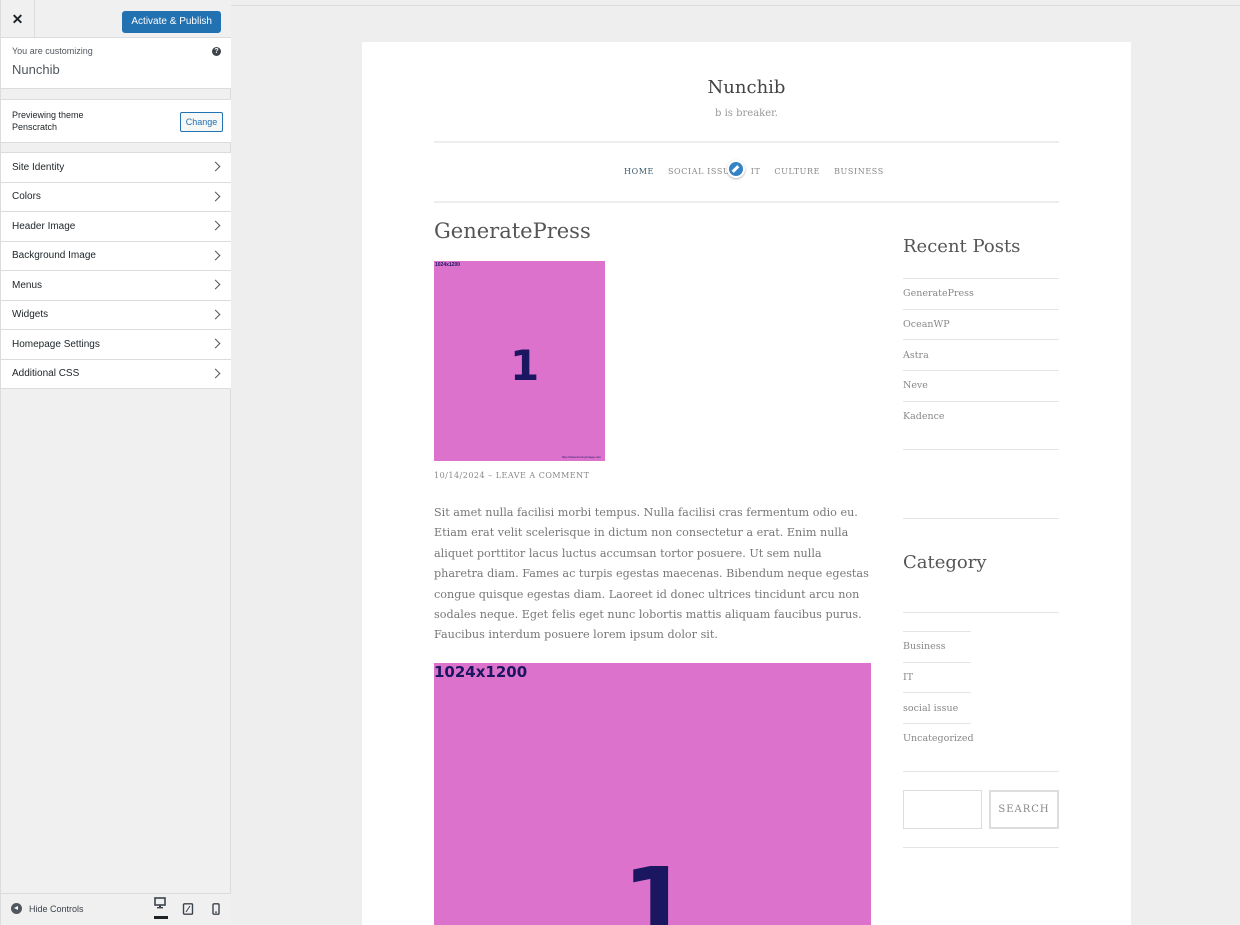 This screenshot has width=1240, height=925. What do you see at coordinates (735, 5) in the screenshot?
I see `preview-divider` at bounding box center [735, 5].